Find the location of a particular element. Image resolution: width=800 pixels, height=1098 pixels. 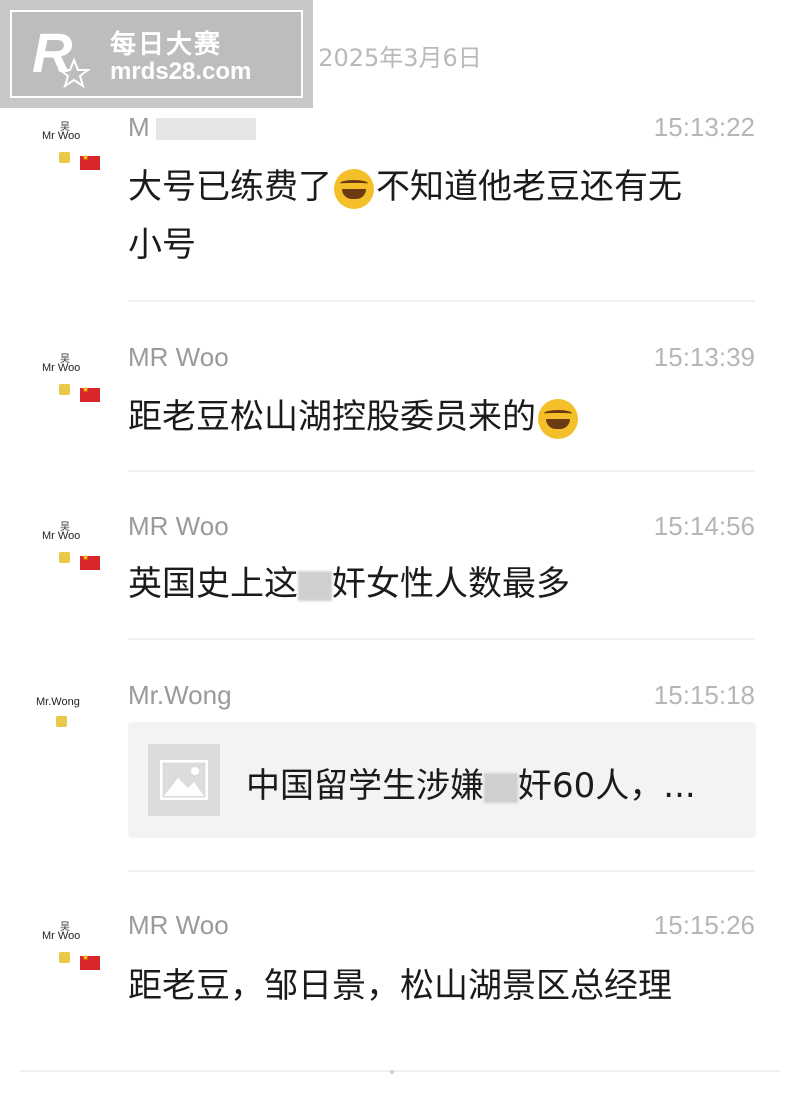

avatar-label: Mr.Wong is located at coordinates (58, 702).